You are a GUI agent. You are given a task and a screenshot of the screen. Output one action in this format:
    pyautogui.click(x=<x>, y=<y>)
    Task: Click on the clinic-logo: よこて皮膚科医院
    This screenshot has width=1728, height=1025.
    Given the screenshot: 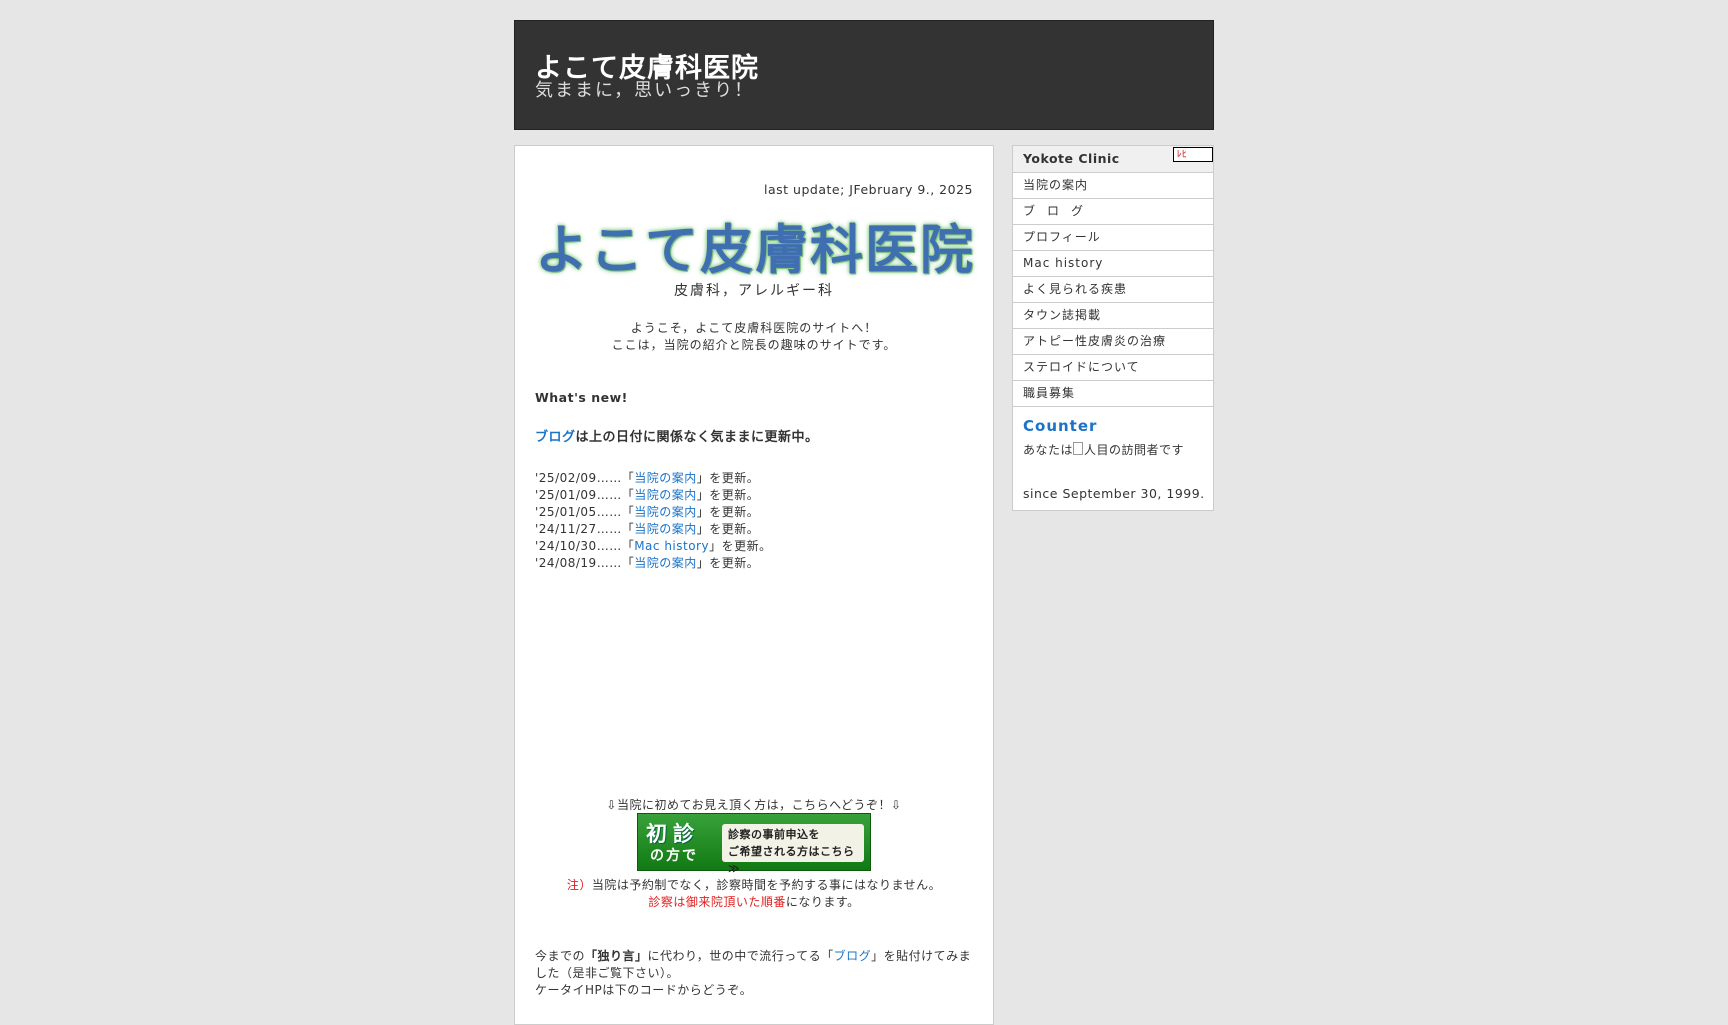 What is the action you would take?
    pyautogui.click(x=755, y=250)
    